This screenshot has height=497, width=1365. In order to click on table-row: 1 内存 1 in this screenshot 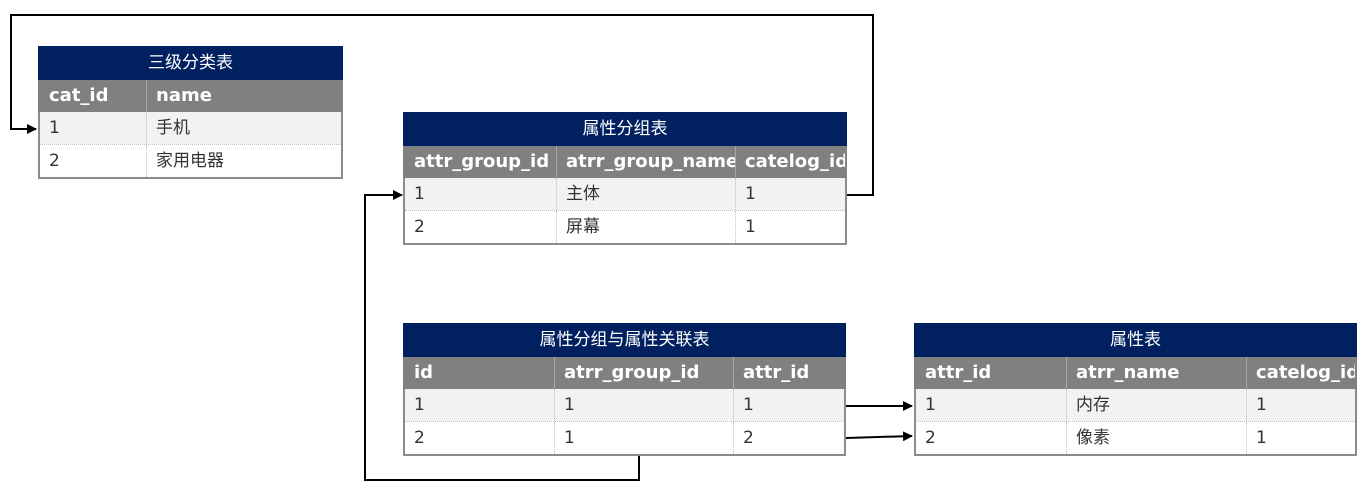, I will do `click(1135, 405)`.